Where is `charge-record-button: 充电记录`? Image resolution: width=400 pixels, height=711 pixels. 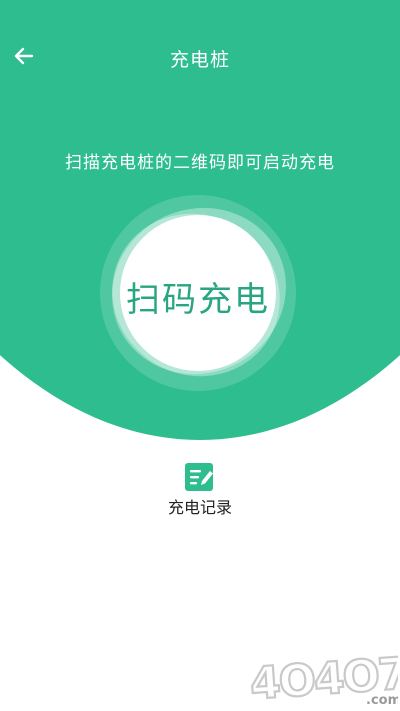
charge-record-button: 充电记录 is located at coordinates (200, 491).